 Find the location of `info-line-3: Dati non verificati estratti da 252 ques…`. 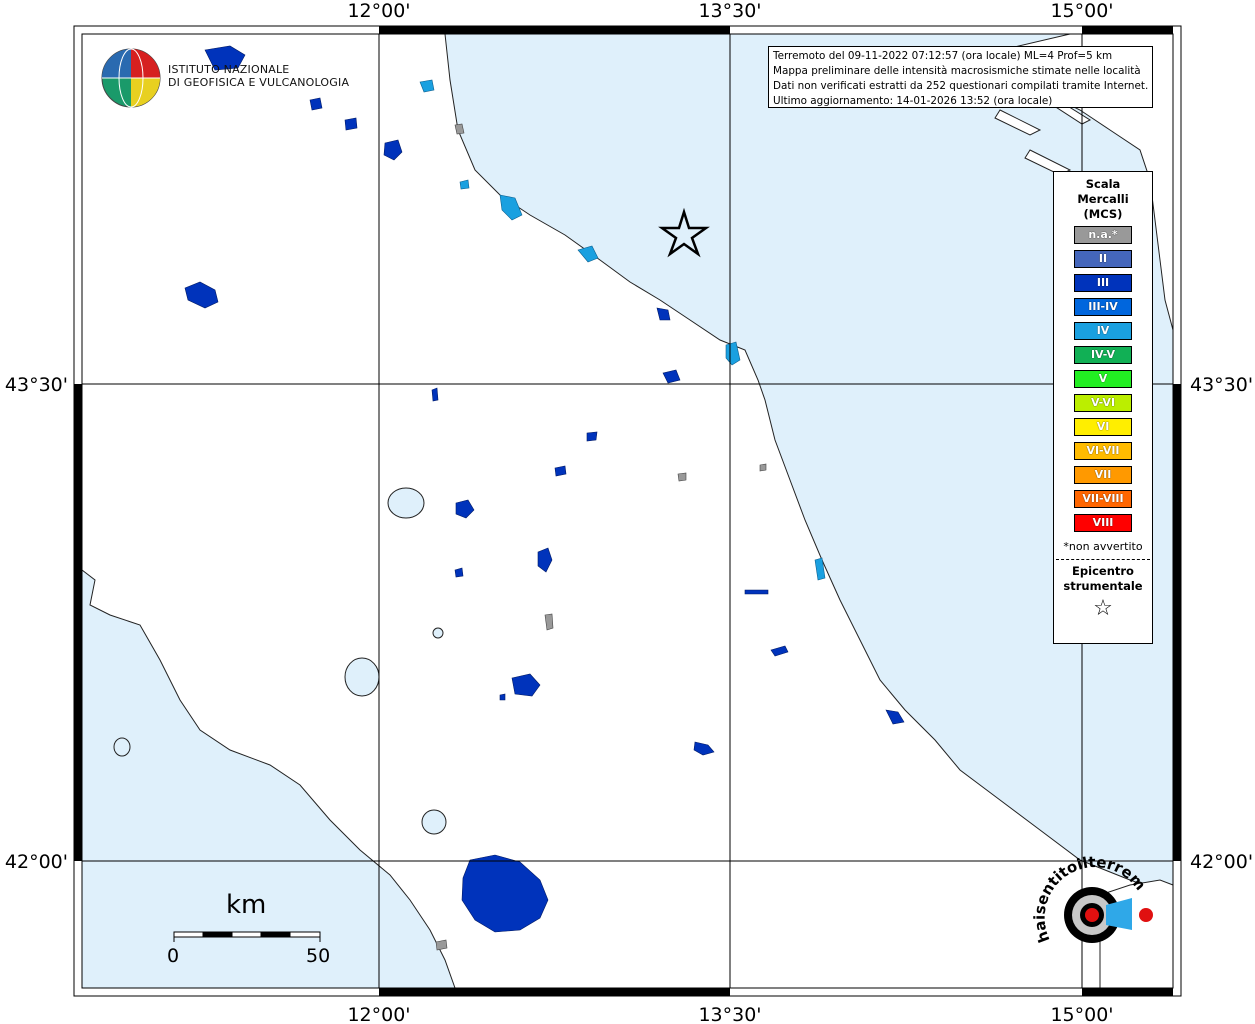

info-line-3: Dati non verificati estratti da 252 ques… is located at coordinates (961, 86).